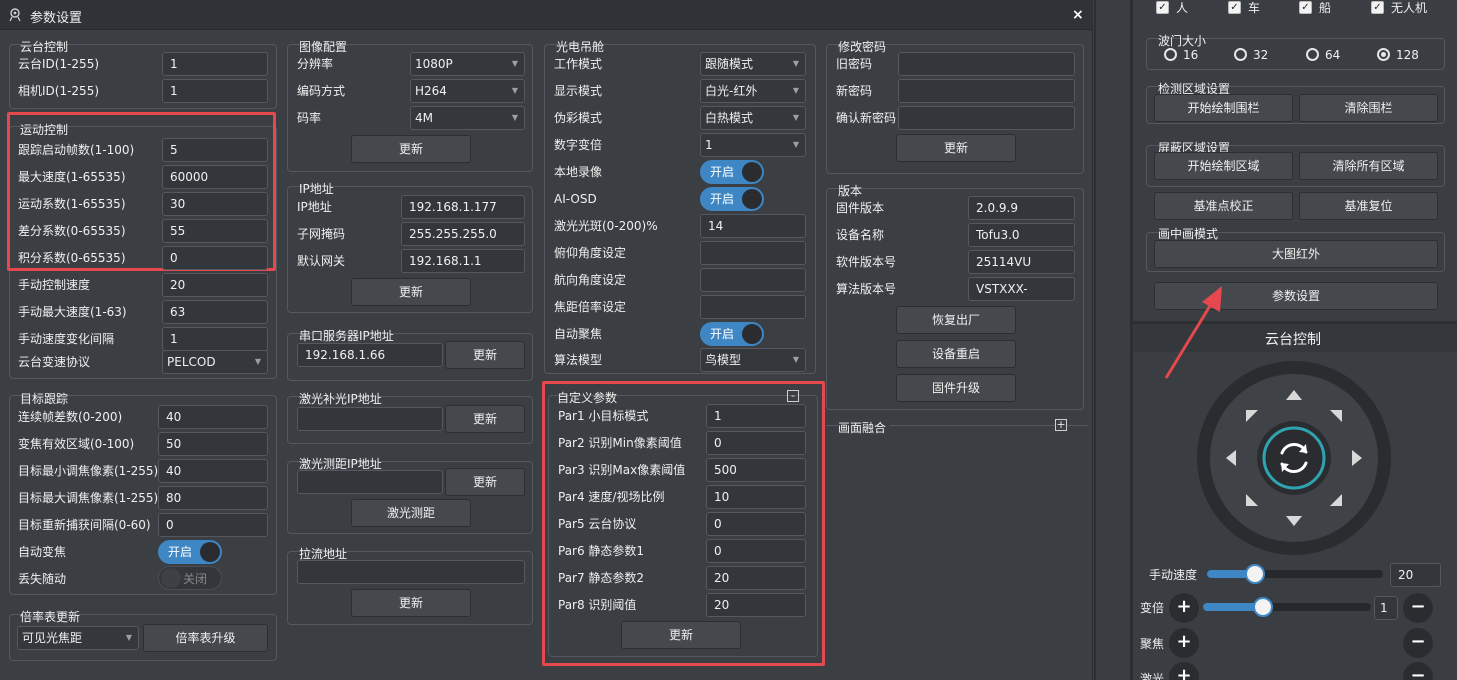 The width and height of the screenshot is (1457, 680). What do you see at coordinates (986, 64) in the screenshot?
I see `old-password-input` at bounding box center [986, 64].